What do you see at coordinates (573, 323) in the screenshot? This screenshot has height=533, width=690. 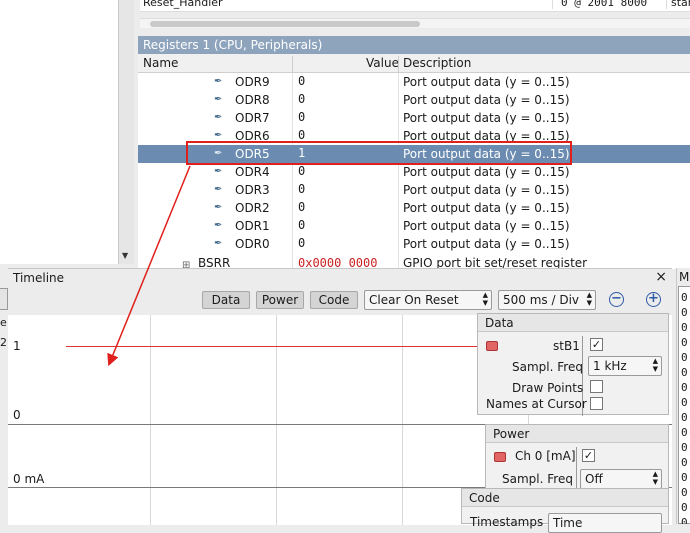 I see `data-popup-title: Data` at bounding box center [573, 323].